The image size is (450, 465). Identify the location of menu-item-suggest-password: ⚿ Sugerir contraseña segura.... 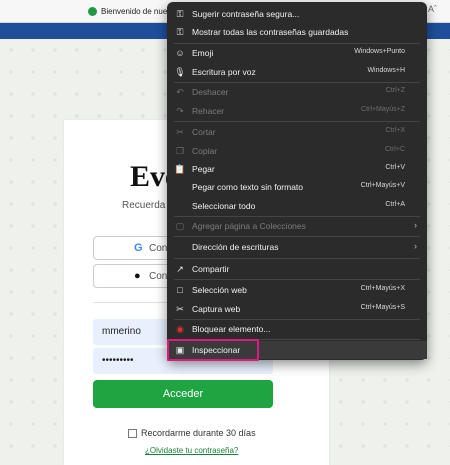
(297, 14).